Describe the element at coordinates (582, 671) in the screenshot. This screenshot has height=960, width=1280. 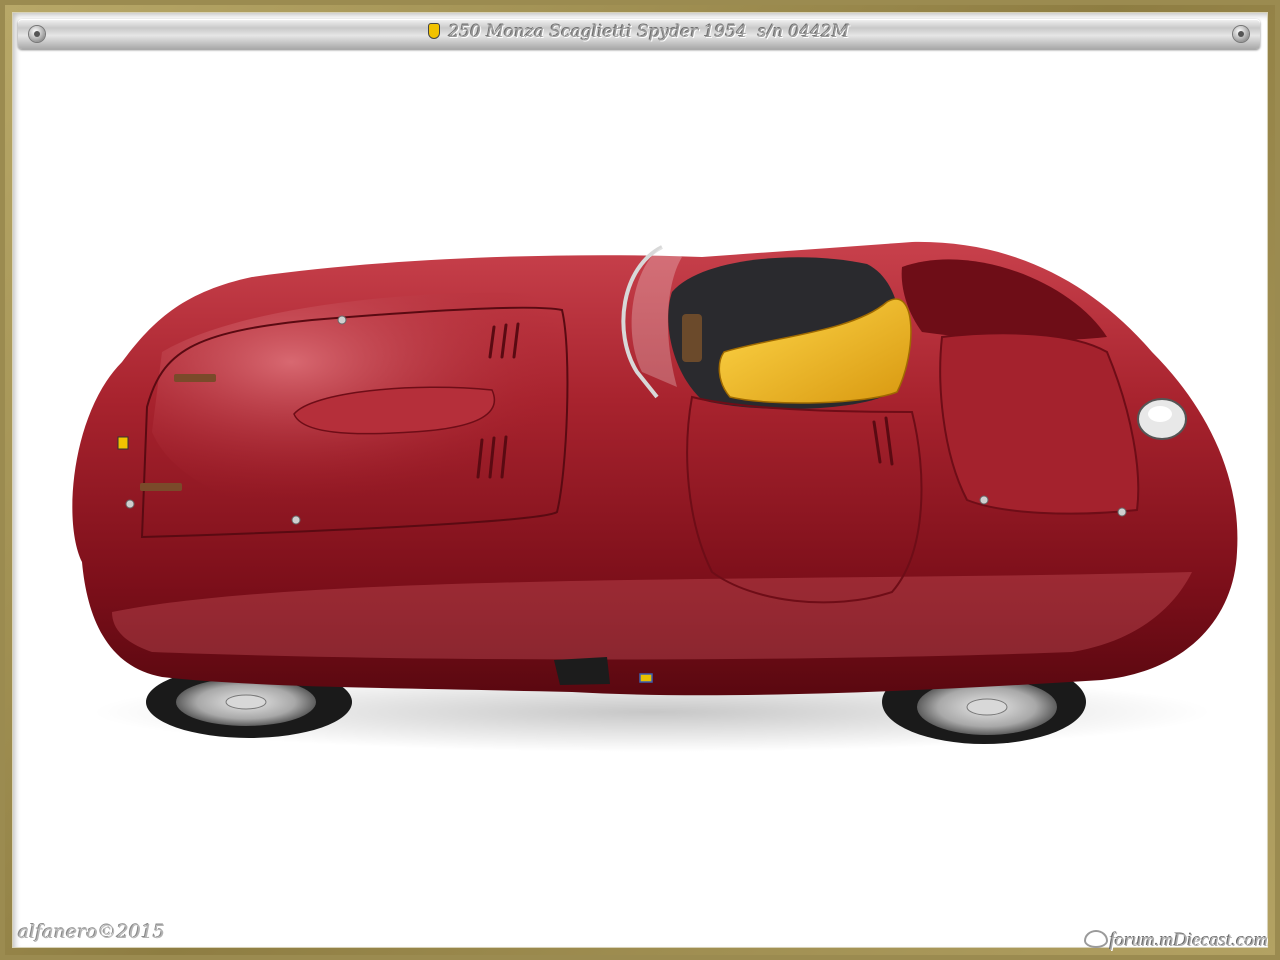
I see `side-vent` at that location.